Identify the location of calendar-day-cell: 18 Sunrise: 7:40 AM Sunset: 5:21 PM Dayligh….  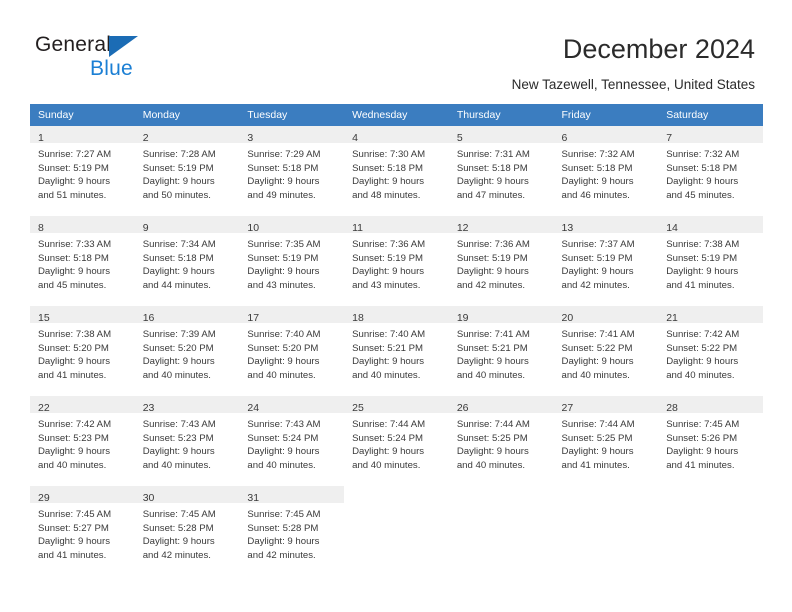
(396, 351).